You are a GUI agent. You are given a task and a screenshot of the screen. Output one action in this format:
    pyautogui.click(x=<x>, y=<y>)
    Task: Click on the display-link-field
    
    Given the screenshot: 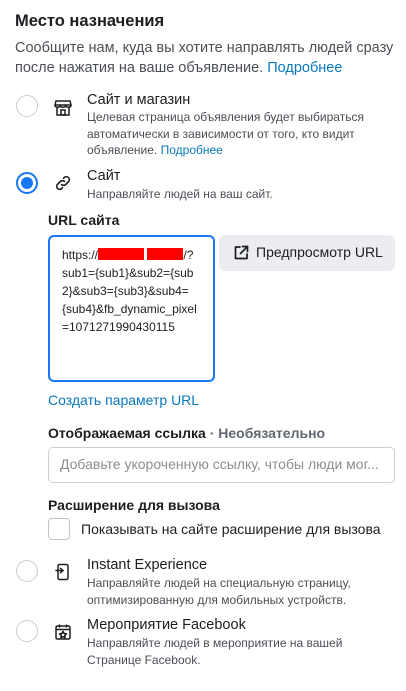 What is the action you would take?
    pyautogui.click(x=221, y=465)
    